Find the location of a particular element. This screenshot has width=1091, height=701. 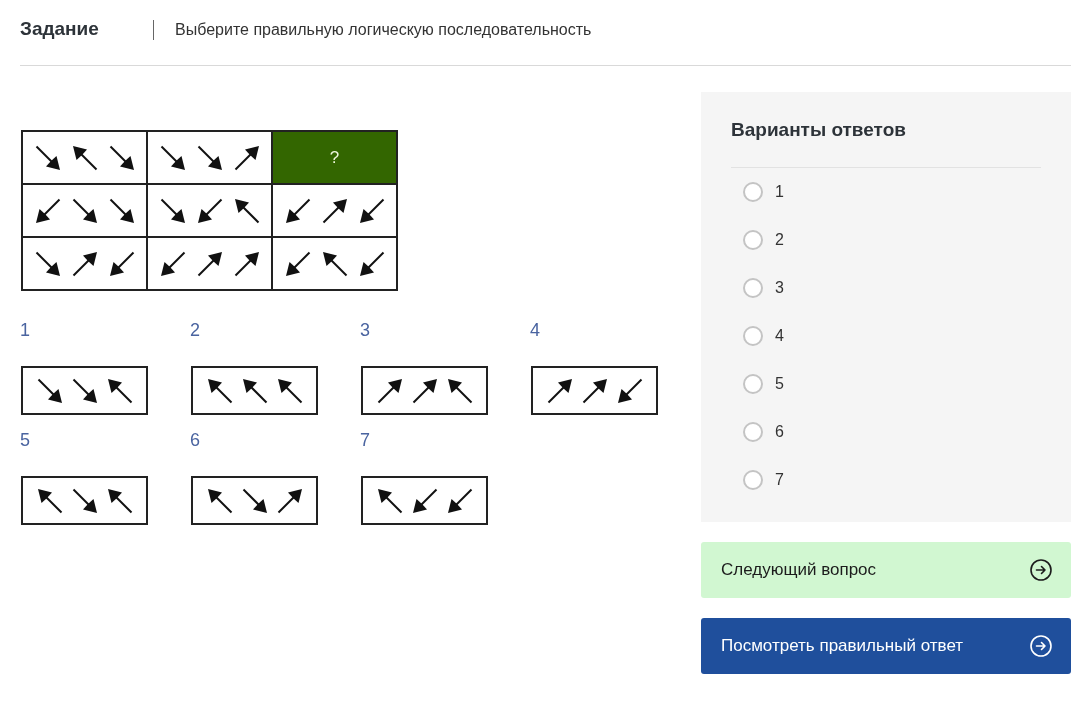

option-number: 3 is located at coordinates (365, 330).